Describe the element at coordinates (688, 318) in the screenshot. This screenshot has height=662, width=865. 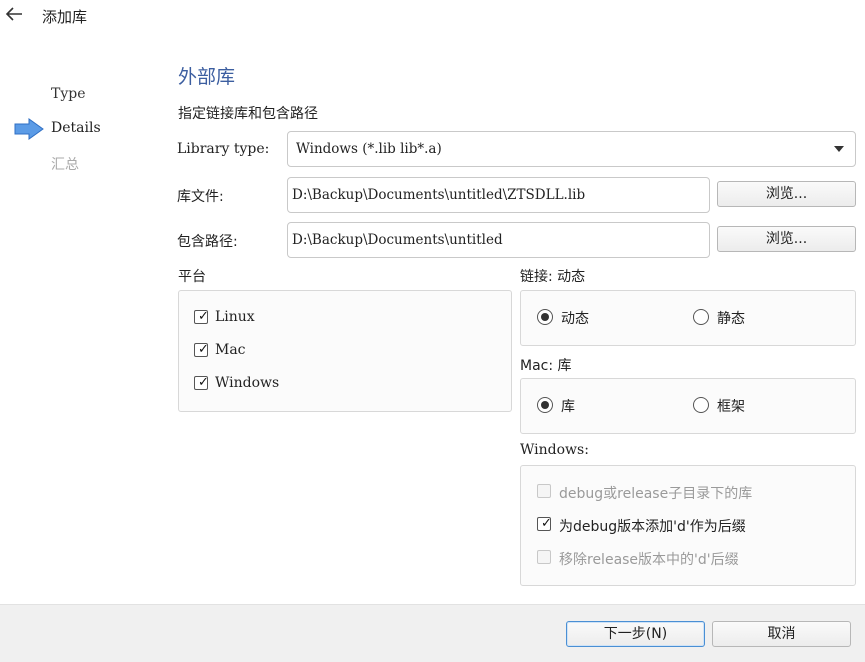
I see `linkage-groupbox: 动态 静态` at that location.